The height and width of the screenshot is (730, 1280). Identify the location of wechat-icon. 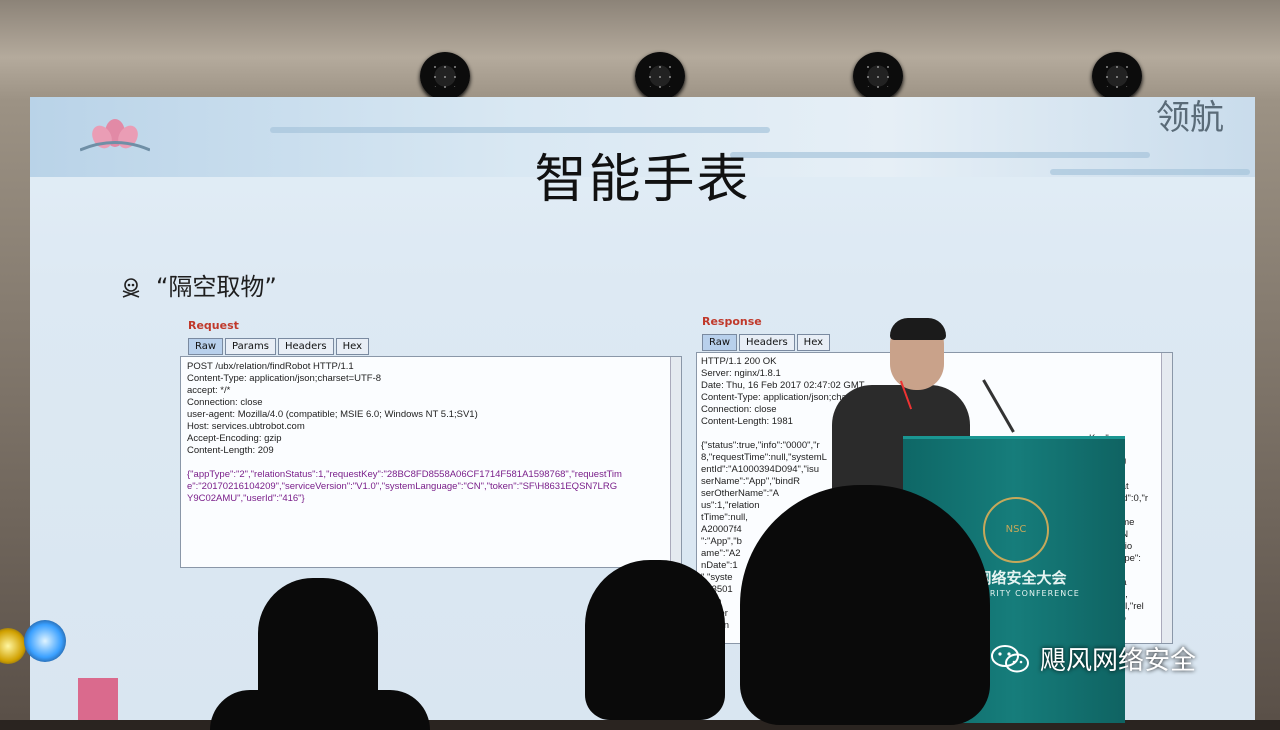
(1010, 658).